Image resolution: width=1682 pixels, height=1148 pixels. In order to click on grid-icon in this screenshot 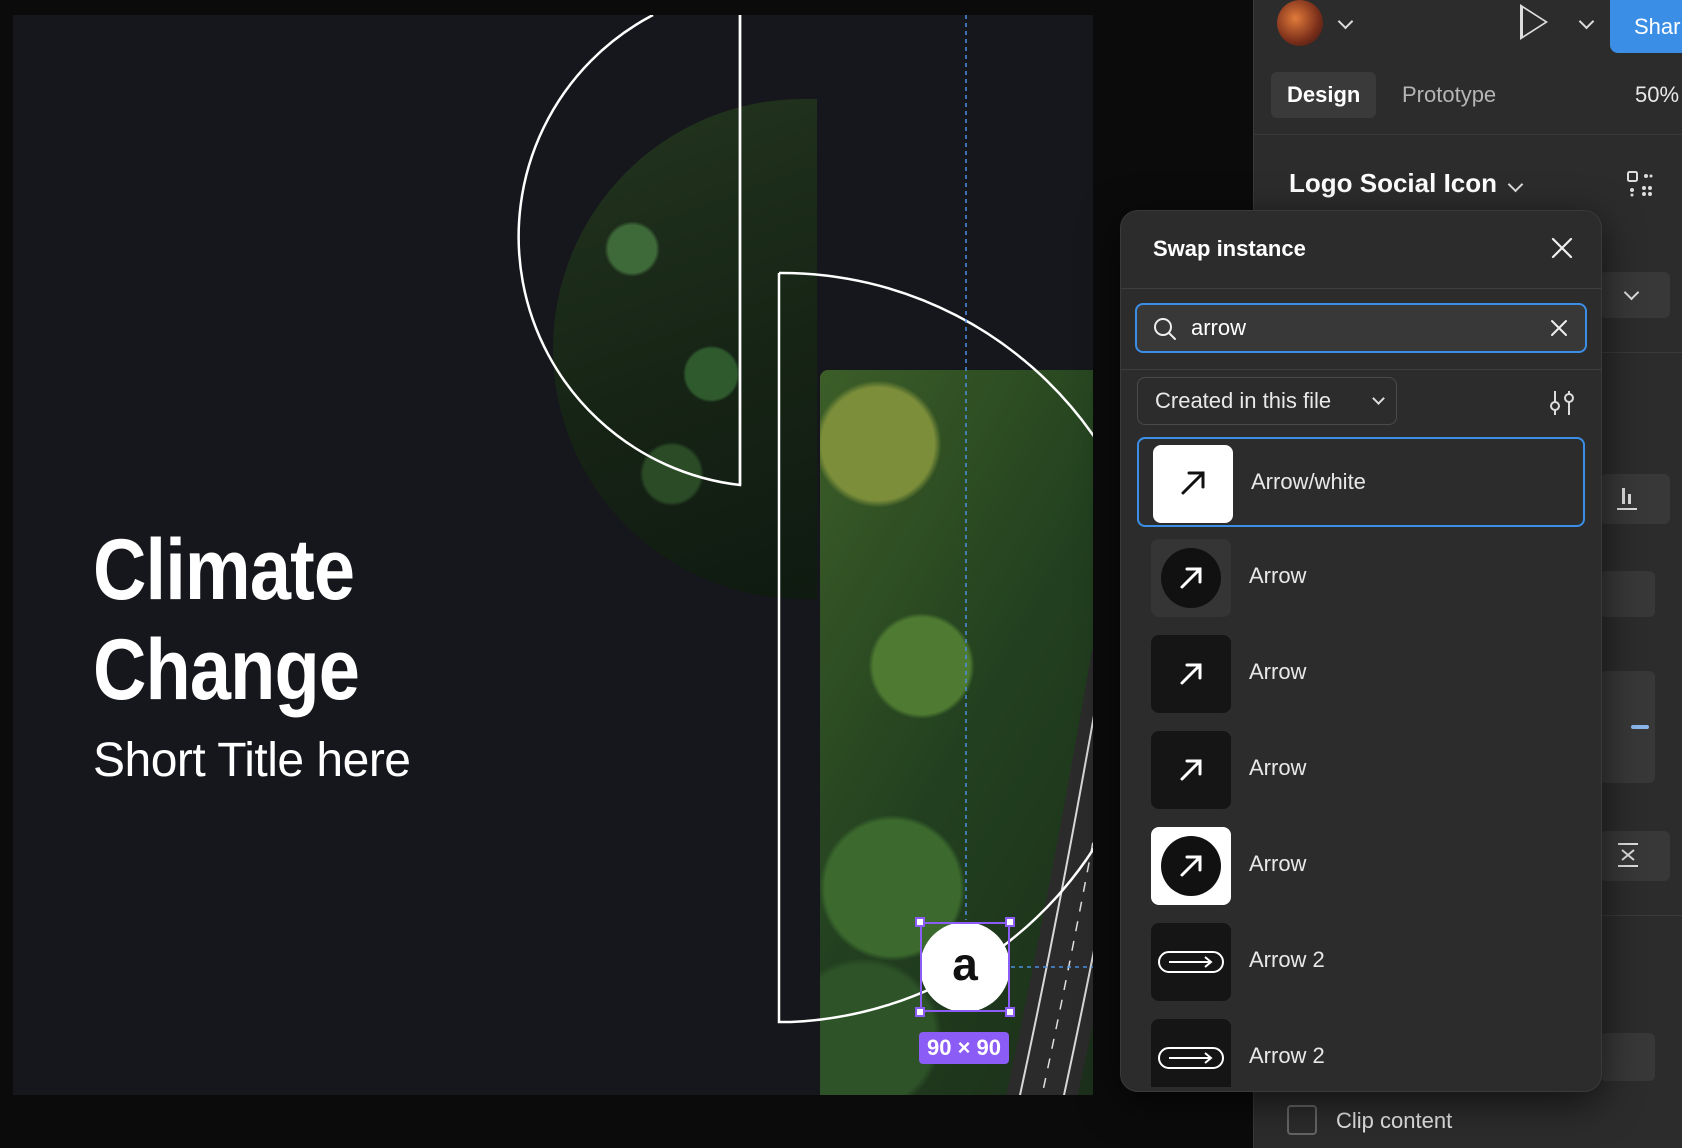, I will do `click(1640, 184)`.